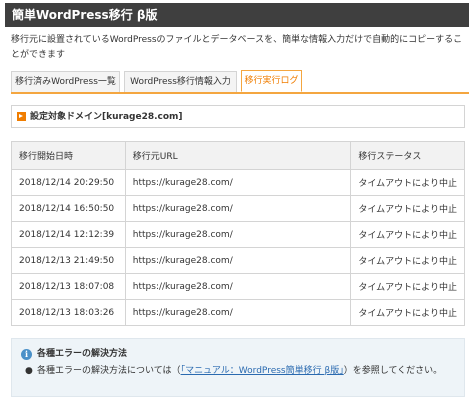 Image resolution: width=474 pixels, height=404 pixels. Describe the element at coordinates (240, 93) in the screenshot. I see `tab-underline` at that location.